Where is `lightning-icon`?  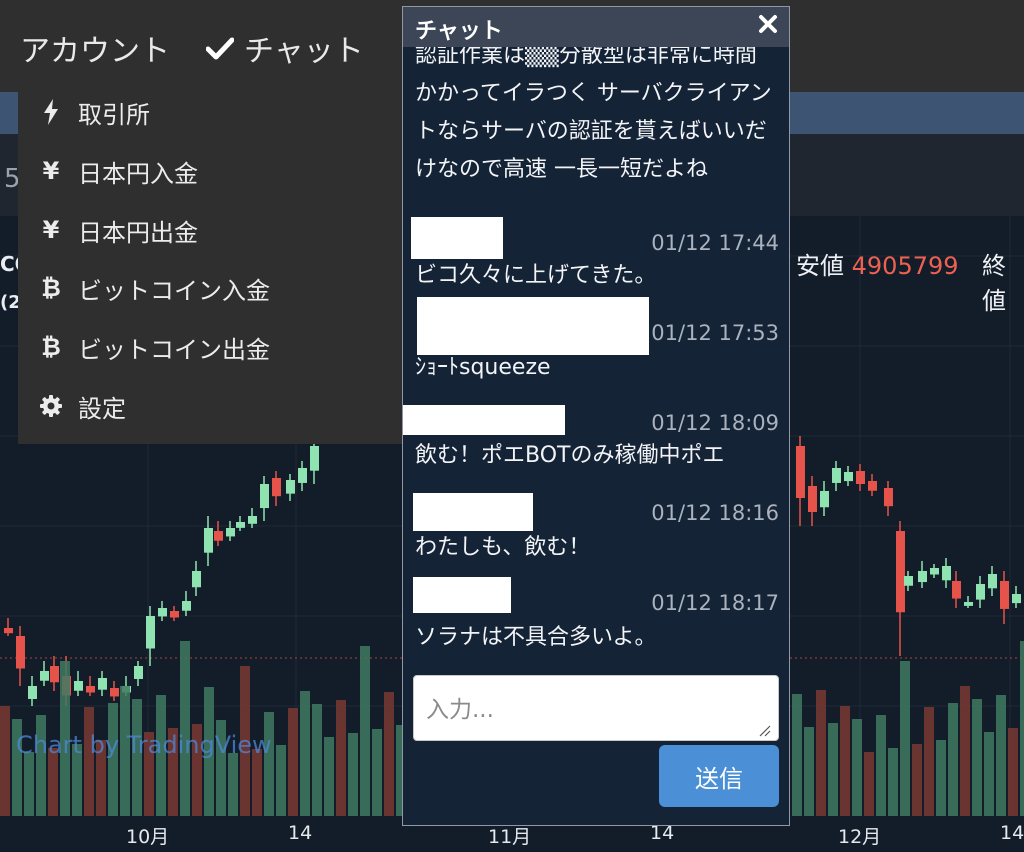
lightning-icon is located at coordinates (51, 112).